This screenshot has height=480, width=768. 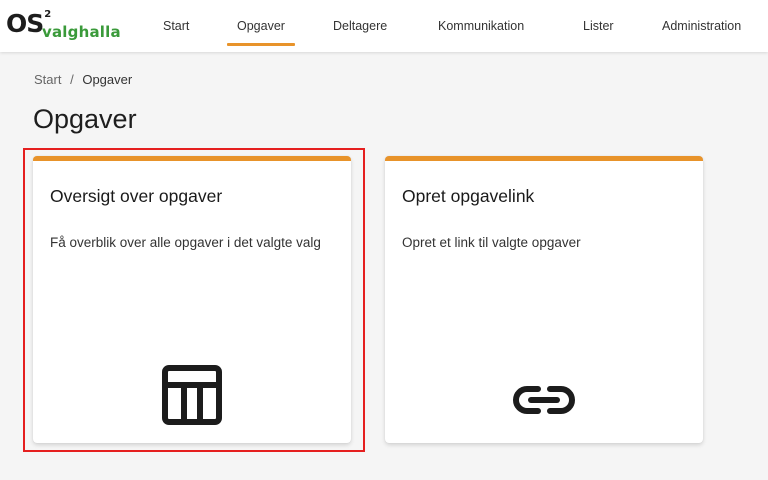 What do you see at coordinates (176, 26) in the screenshot?
I see `nav-item-start: Start` at bounding box center [176, 26].